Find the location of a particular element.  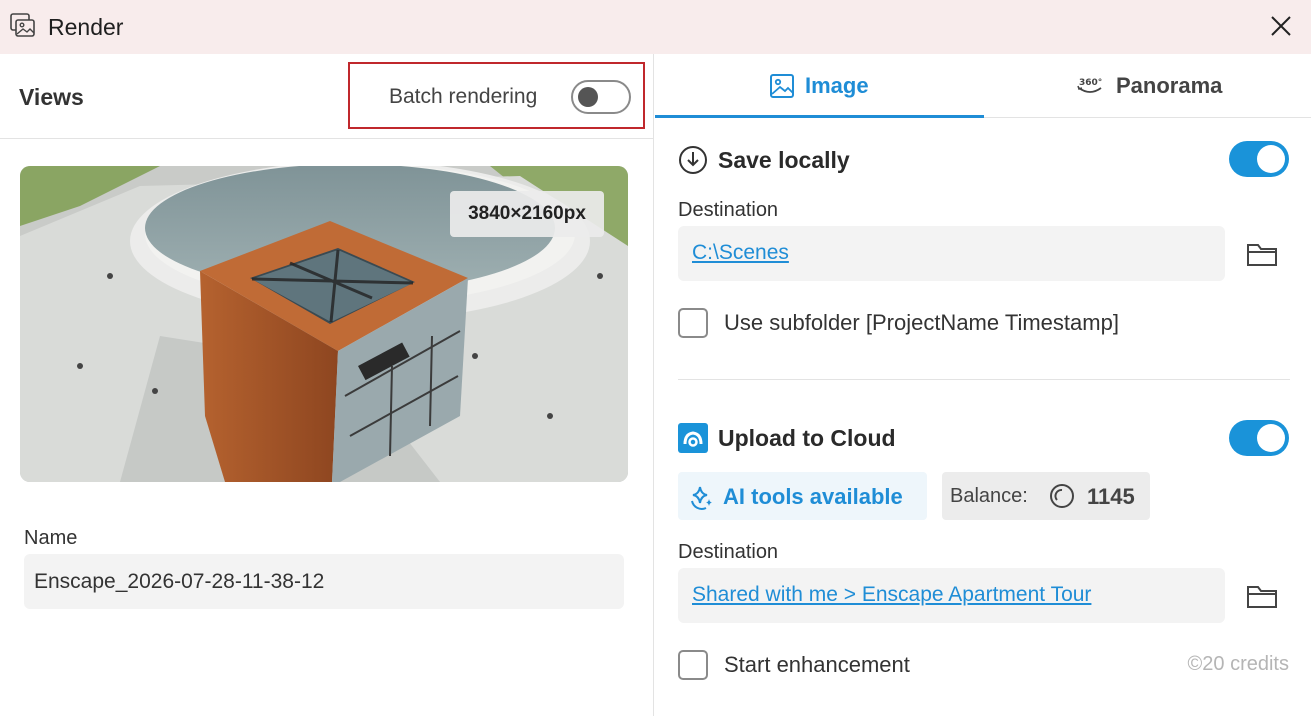

views-title: Views is located at coordinates (51, 97).